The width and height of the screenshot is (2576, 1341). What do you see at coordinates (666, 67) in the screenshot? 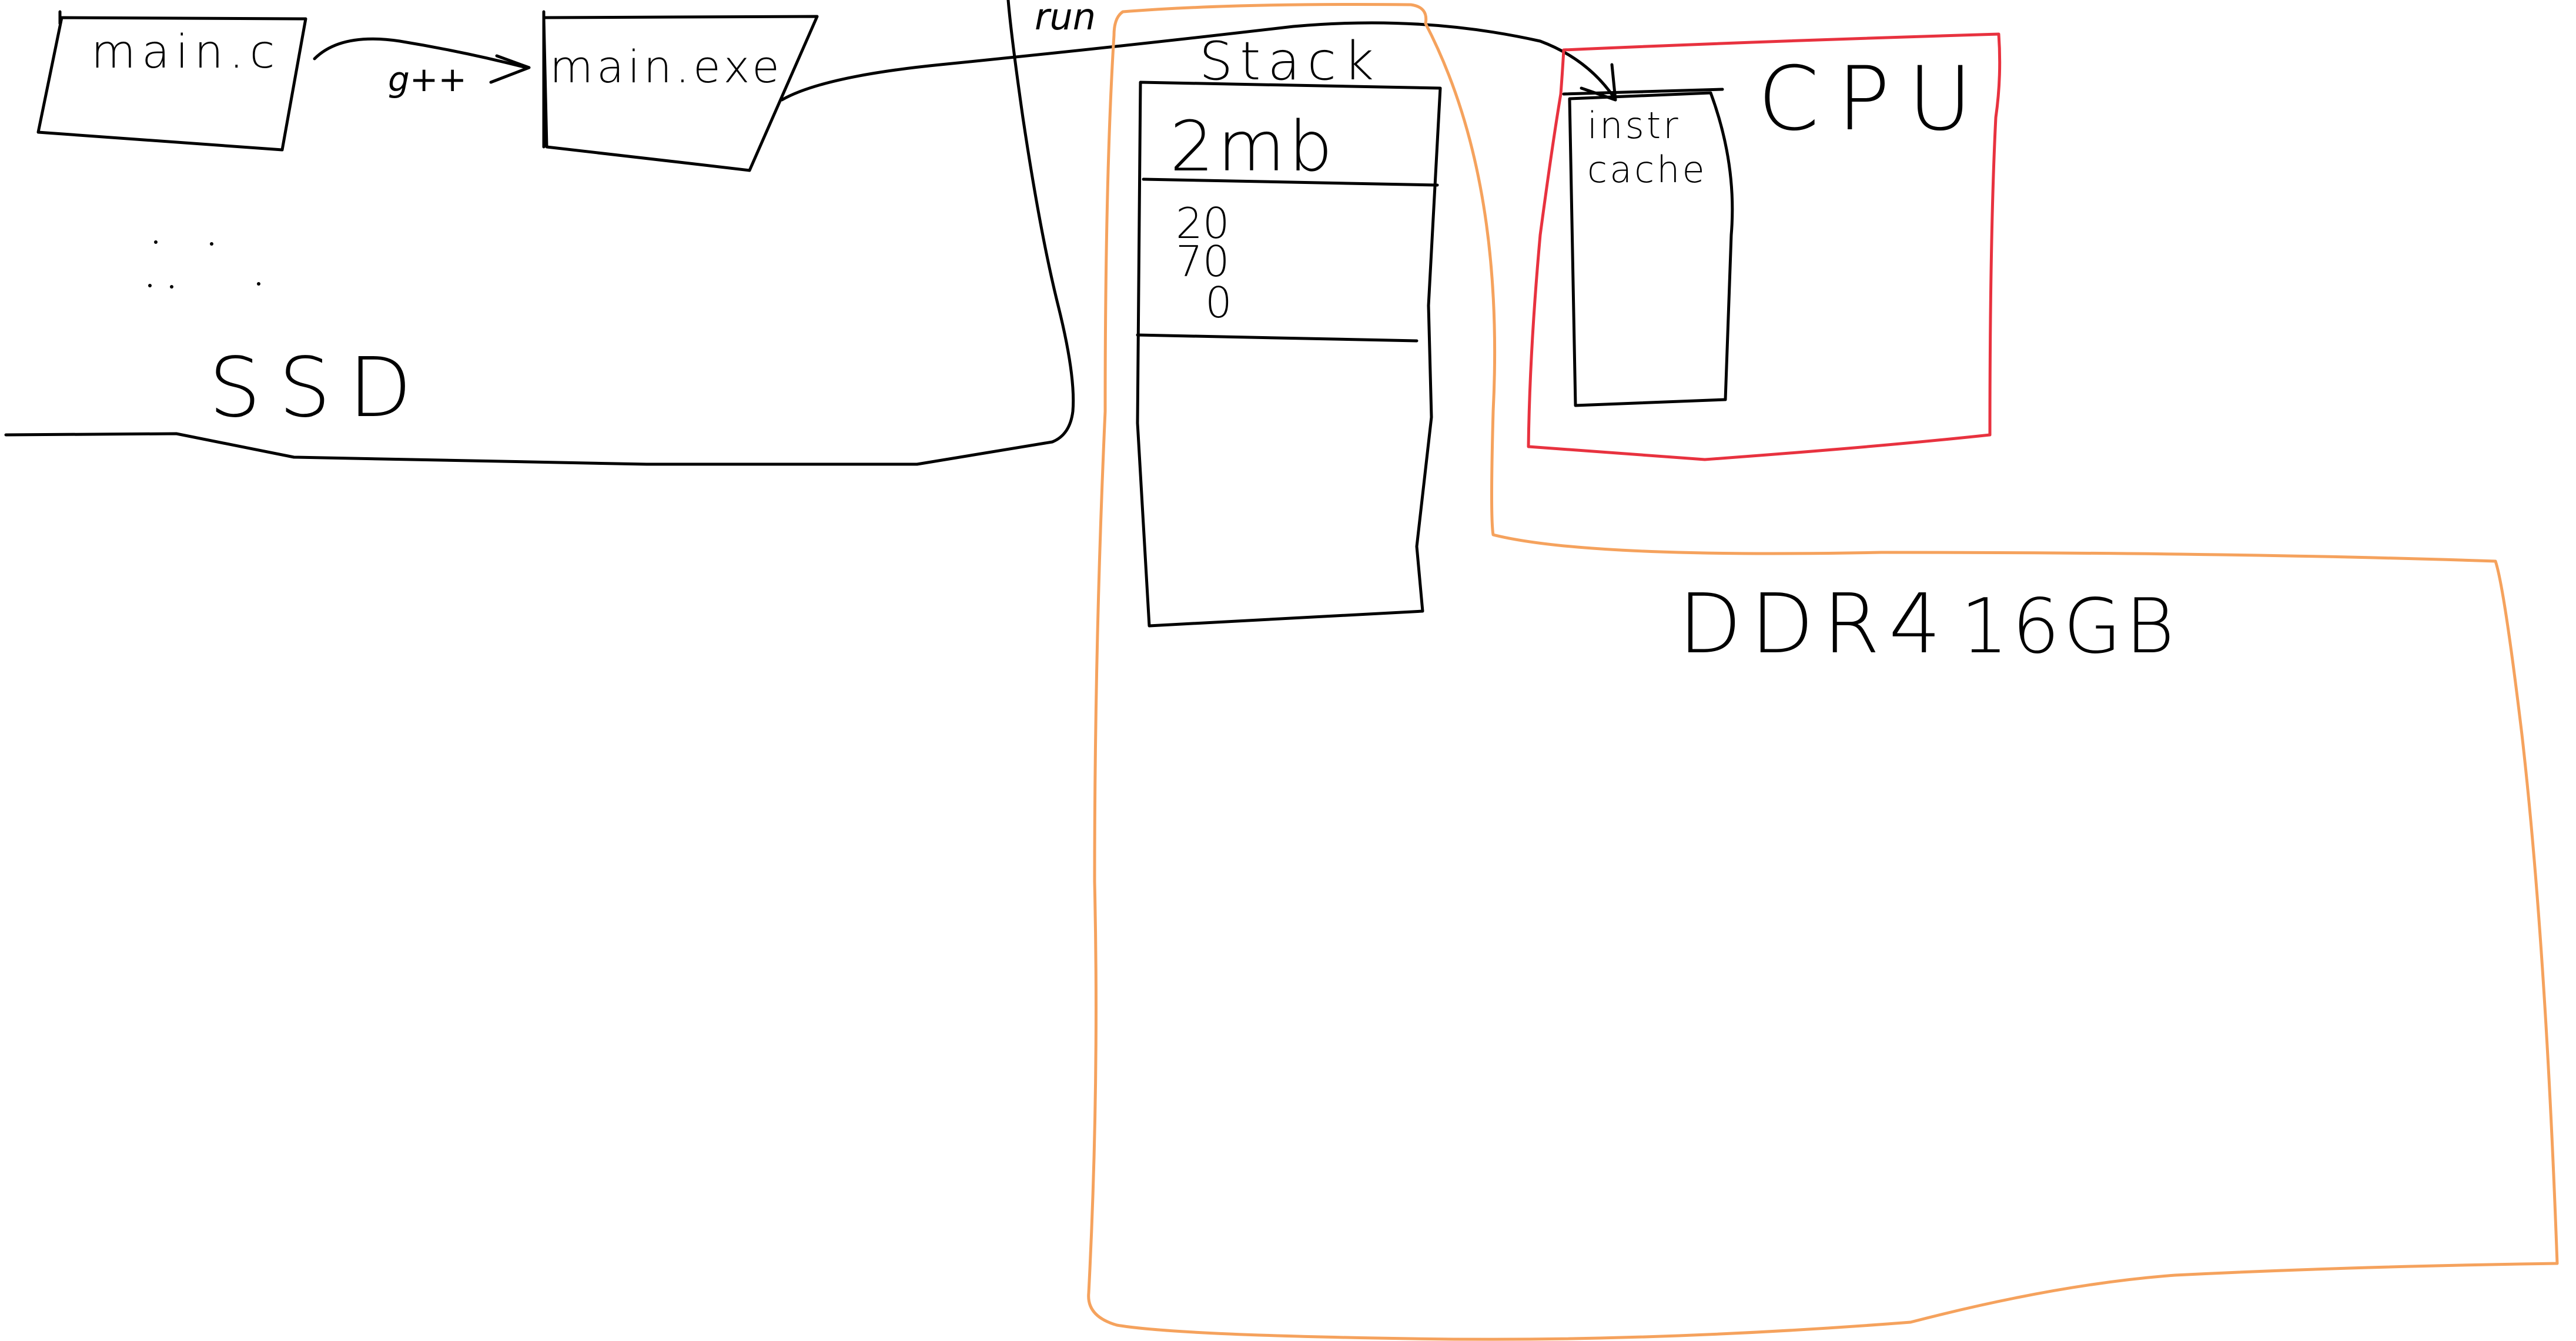
I see `main-exe-label: main.exe` at bounding box center [666, 67].